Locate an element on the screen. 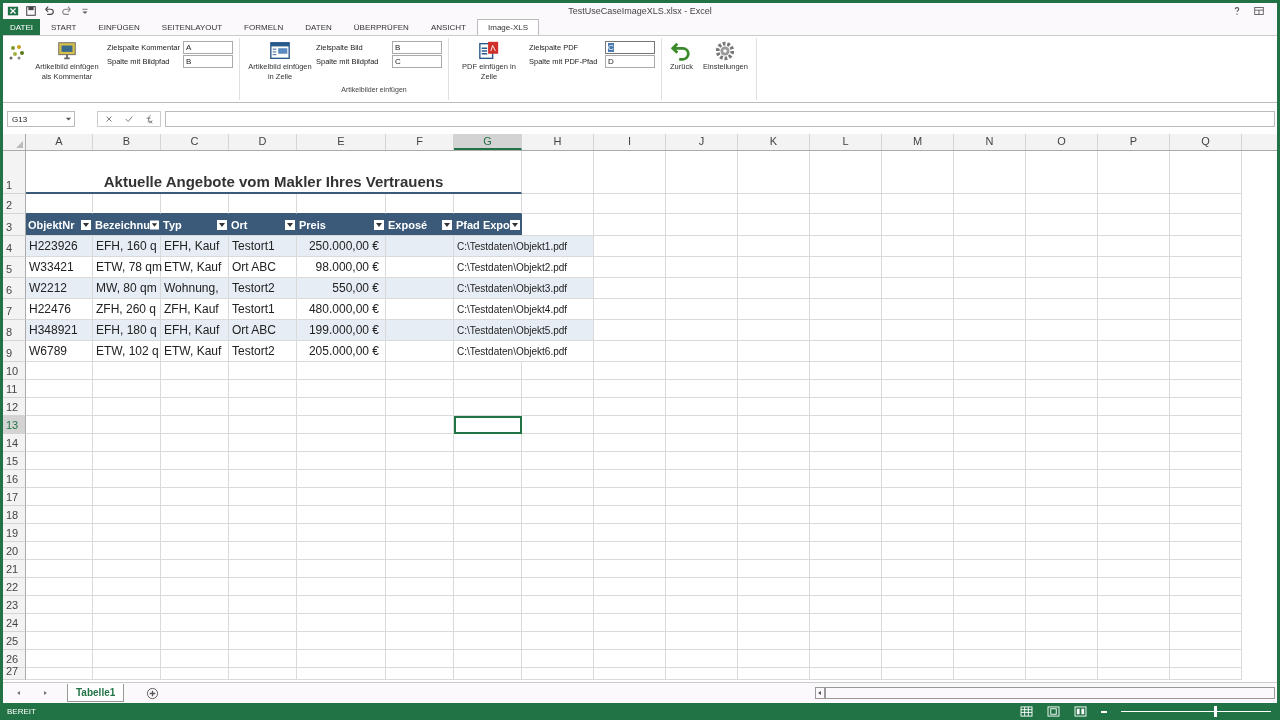 Image resolution: width=1280 pixels, height=720 pixels. ribbon-tab: DATEI is located at coordinates (21, 27).